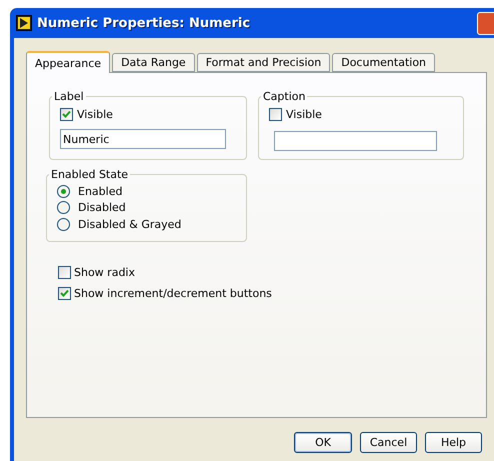  Describe the element at coordinates (130, 224) in the screenshot. I see `radio-label: Disabled & Grayed` at that location.